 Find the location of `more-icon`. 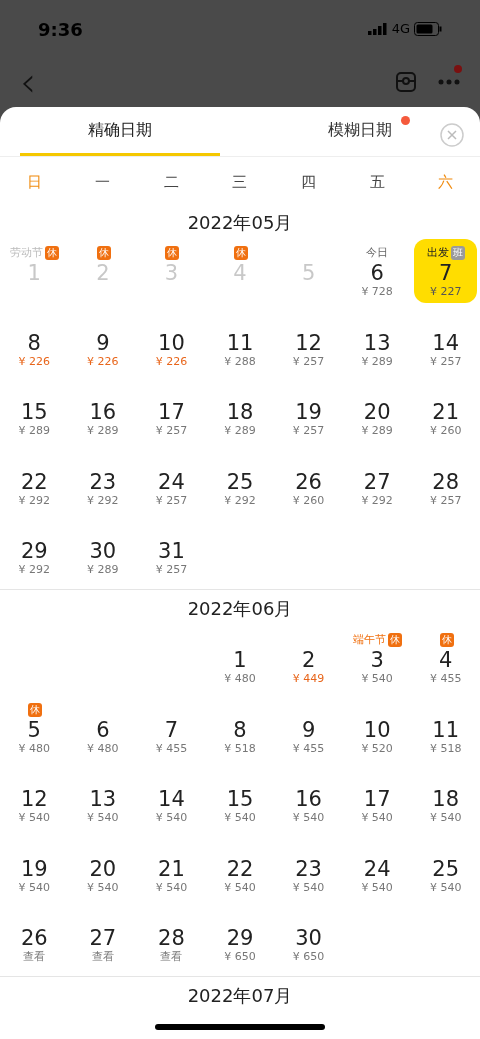

more-icon is located at coordinates (449, 81).